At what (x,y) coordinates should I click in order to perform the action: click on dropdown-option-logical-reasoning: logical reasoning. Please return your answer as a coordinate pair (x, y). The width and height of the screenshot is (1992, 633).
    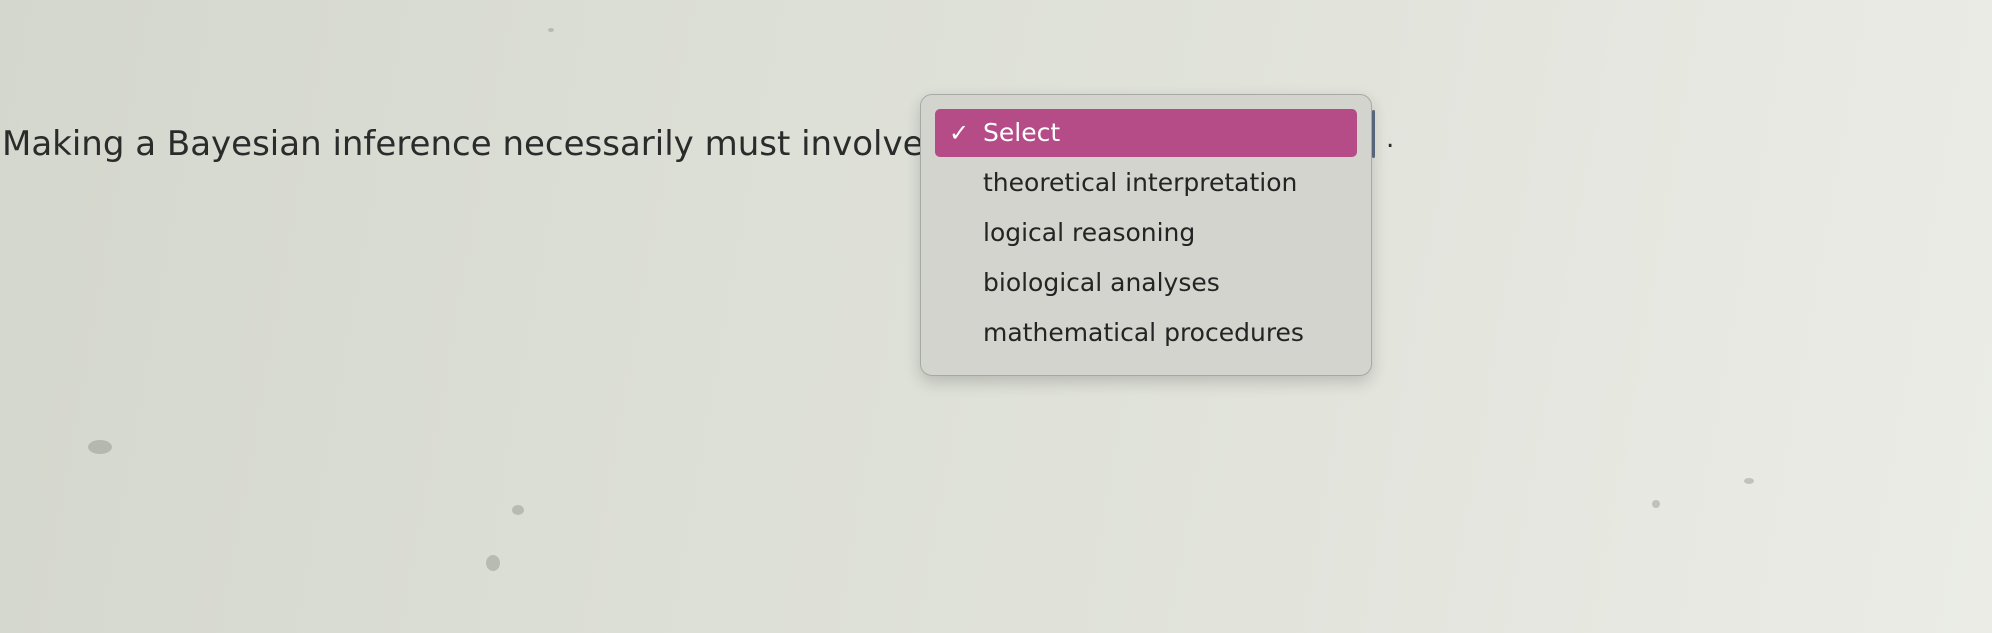
    Looking at the image, I should click on (1146, 233).